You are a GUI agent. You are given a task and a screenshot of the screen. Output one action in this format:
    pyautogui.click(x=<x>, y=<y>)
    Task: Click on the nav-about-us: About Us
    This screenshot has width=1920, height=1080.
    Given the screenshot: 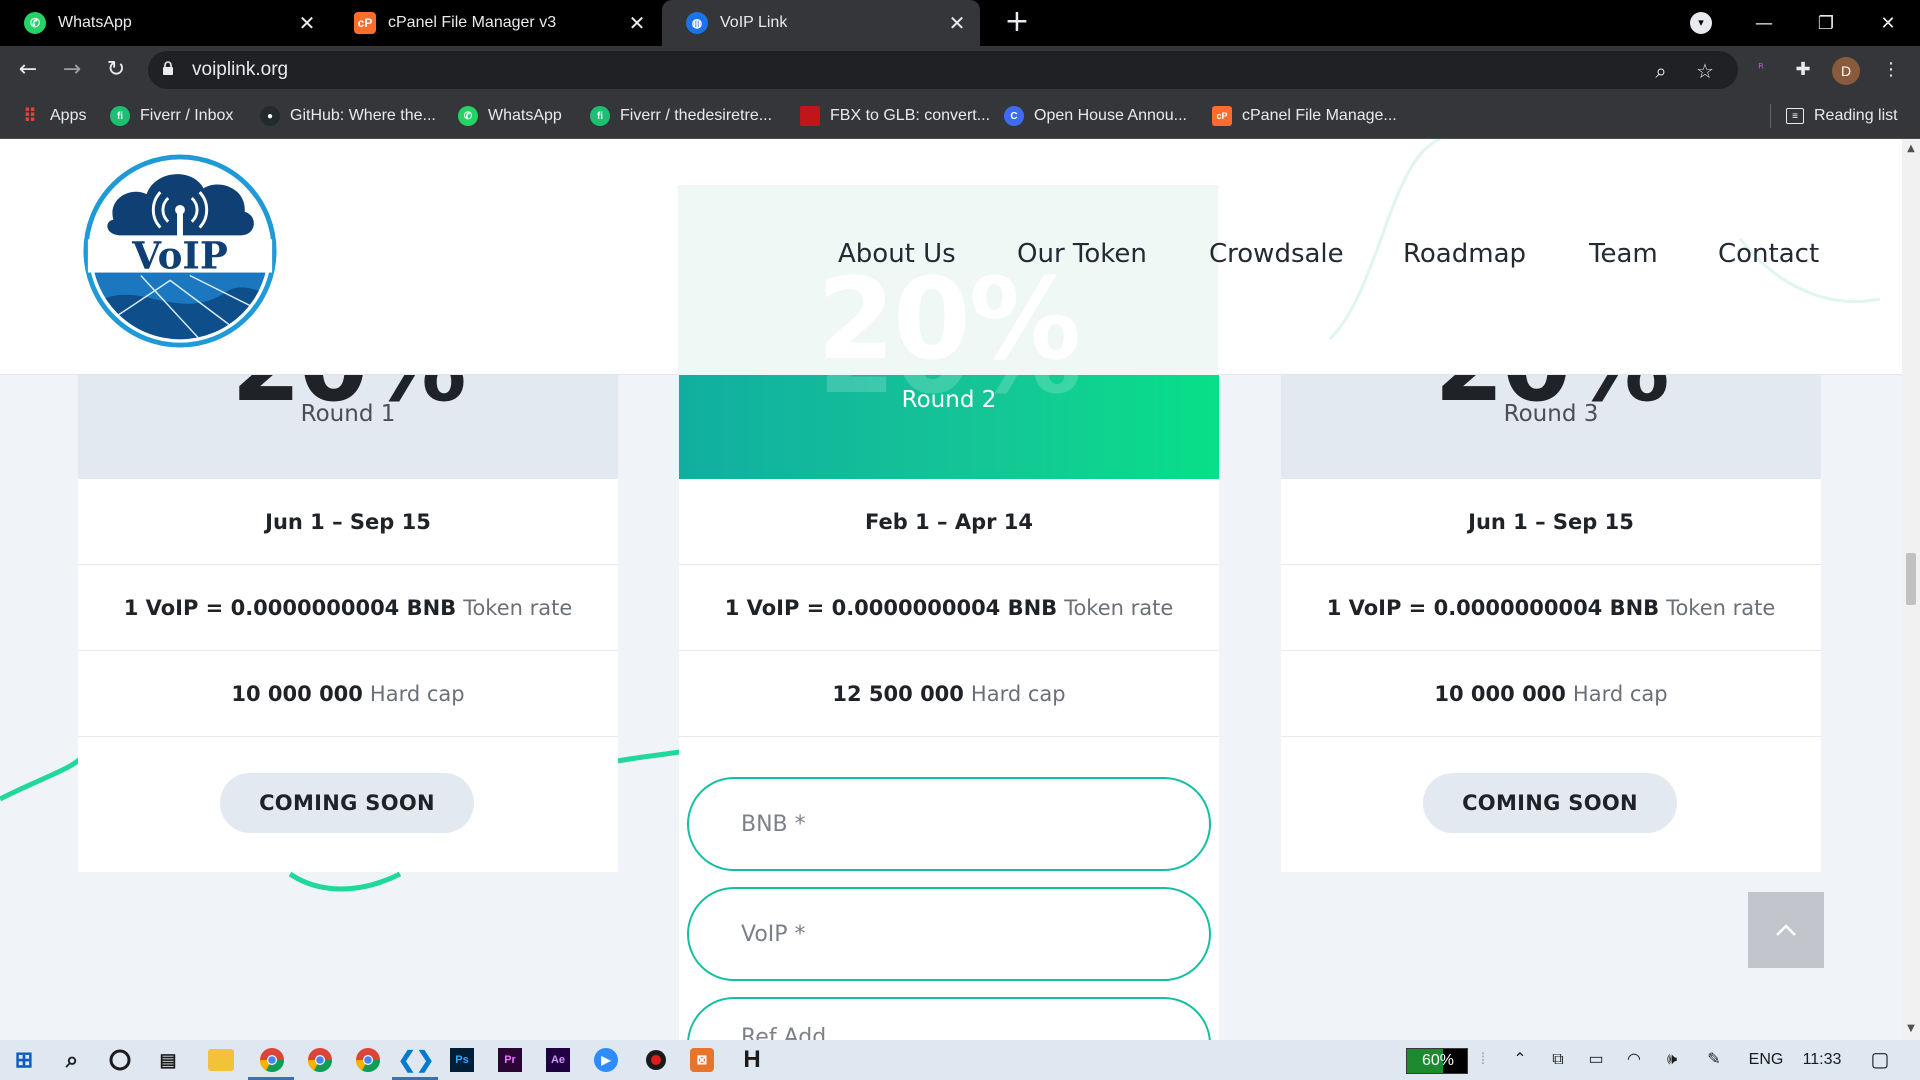 What is the action you would take?
    pyautogui.click(x=897, y=254)
    